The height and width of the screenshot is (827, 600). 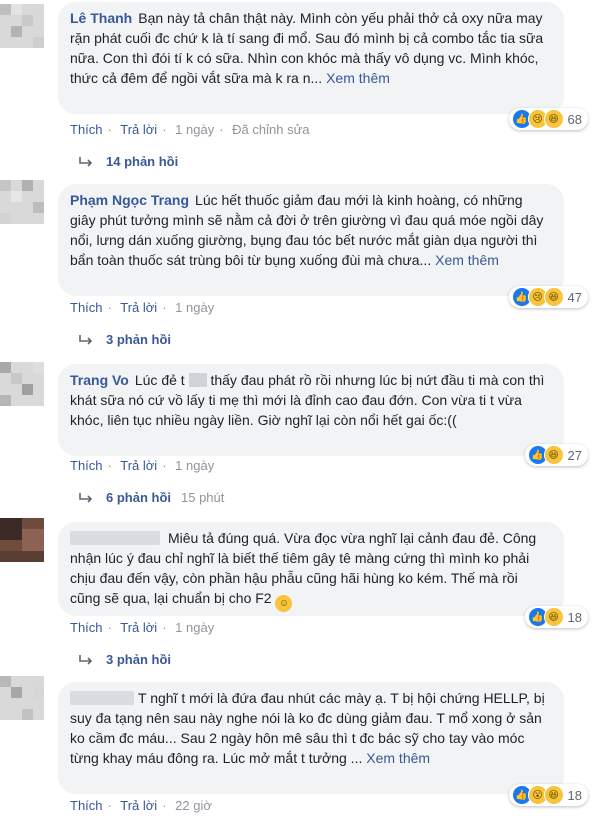 I want to click on reaction-count: 68, so click(x=574, y=119).